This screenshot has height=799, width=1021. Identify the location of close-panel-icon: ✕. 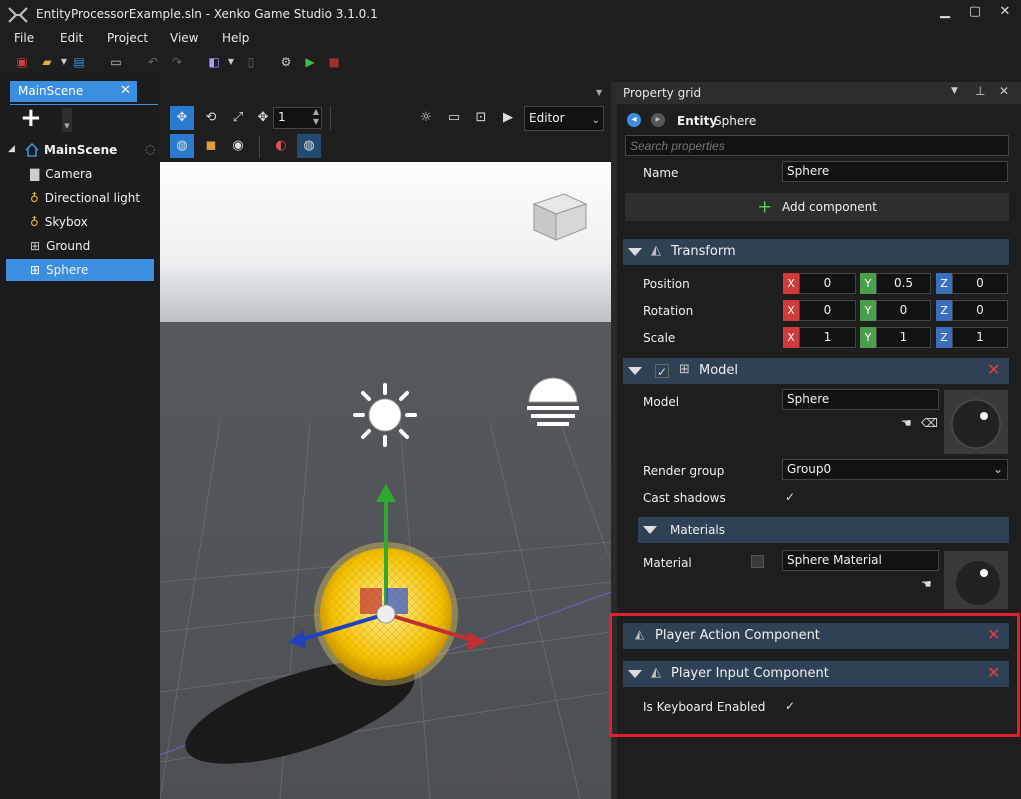
(1004, 91).